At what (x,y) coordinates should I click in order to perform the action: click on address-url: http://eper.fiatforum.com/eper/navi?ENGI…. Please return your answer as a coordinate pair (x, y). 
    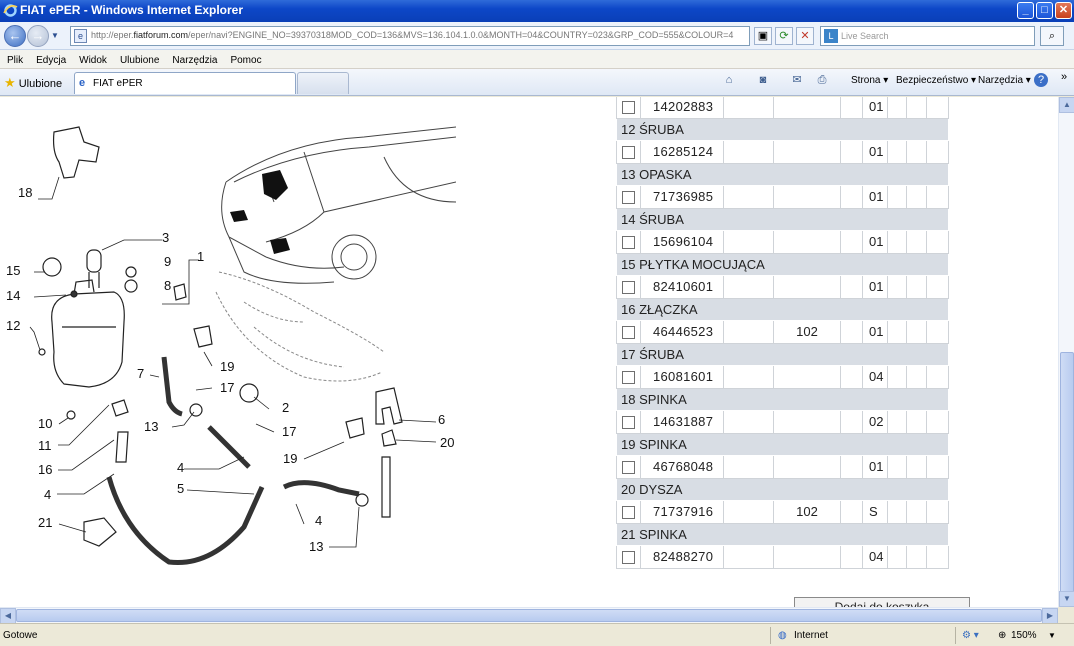
    Looking at the image, I should click on (412, 35).